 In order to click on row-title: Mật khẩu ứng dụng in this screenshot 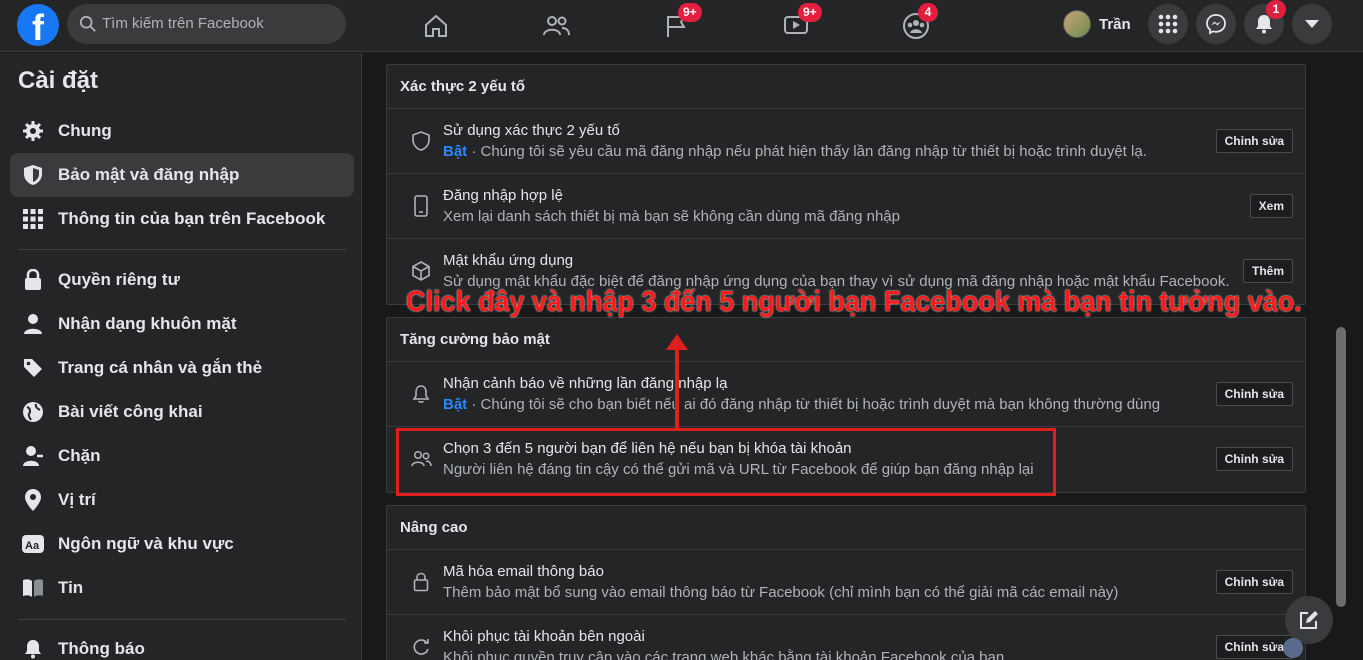, I will do `click(508, 260)`.